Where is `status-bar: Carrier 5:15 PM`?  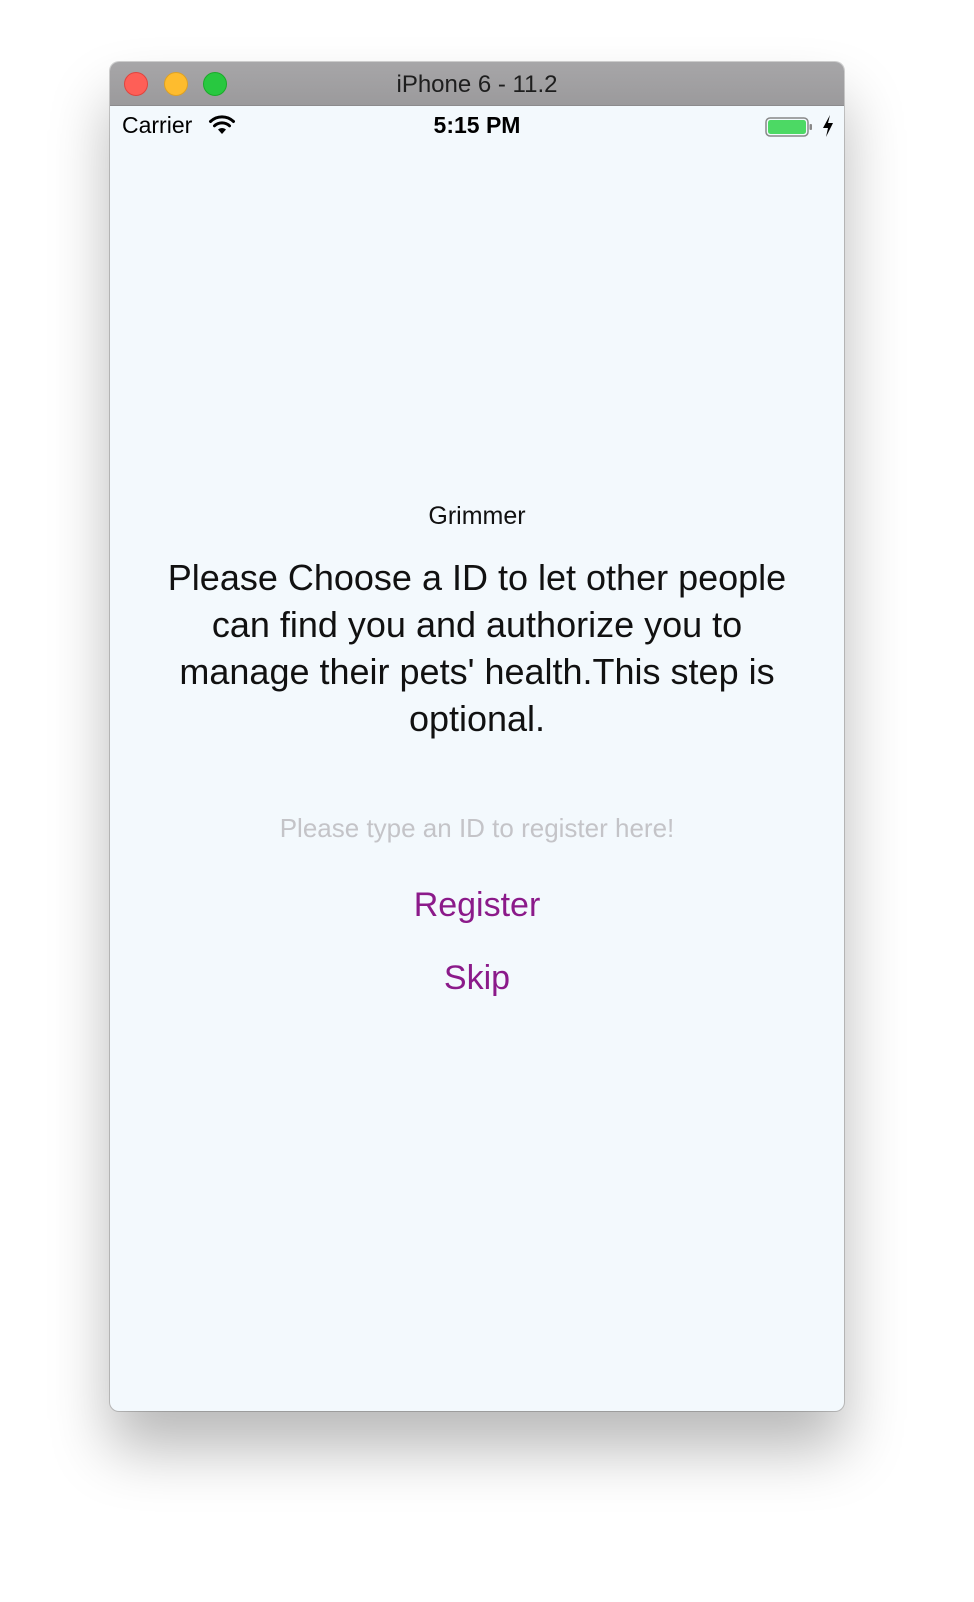 status-bar: Carrier 5:15 PM is located at coordinates (477, 126).